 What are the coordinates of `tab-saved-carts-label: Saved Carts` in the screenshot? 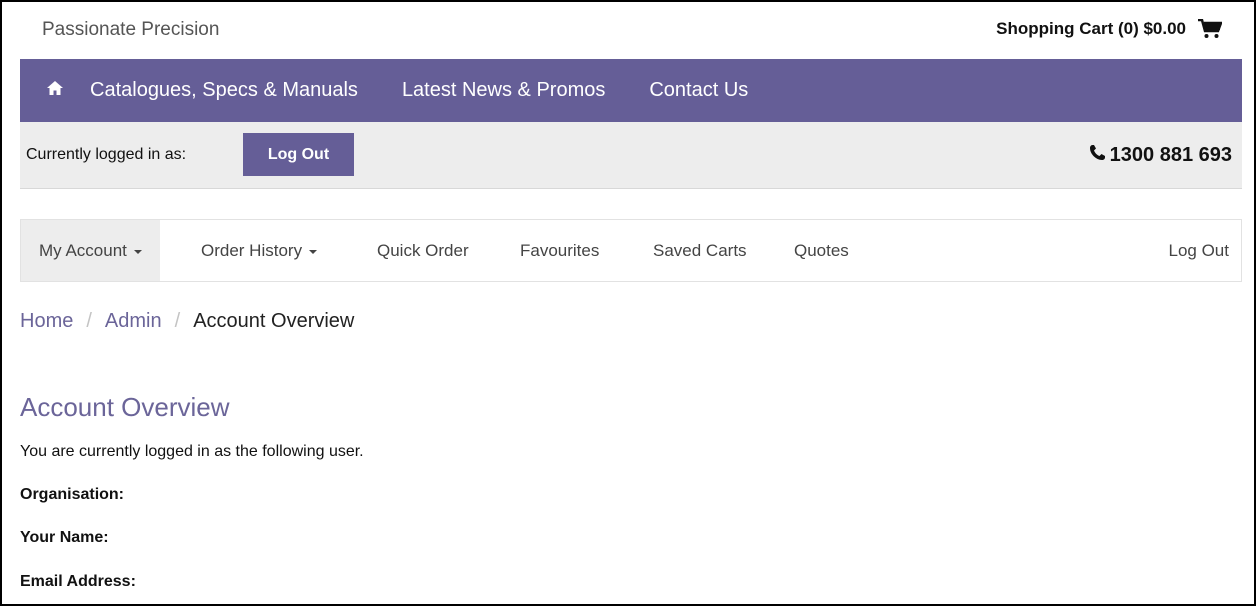 It's located at (700, 250).